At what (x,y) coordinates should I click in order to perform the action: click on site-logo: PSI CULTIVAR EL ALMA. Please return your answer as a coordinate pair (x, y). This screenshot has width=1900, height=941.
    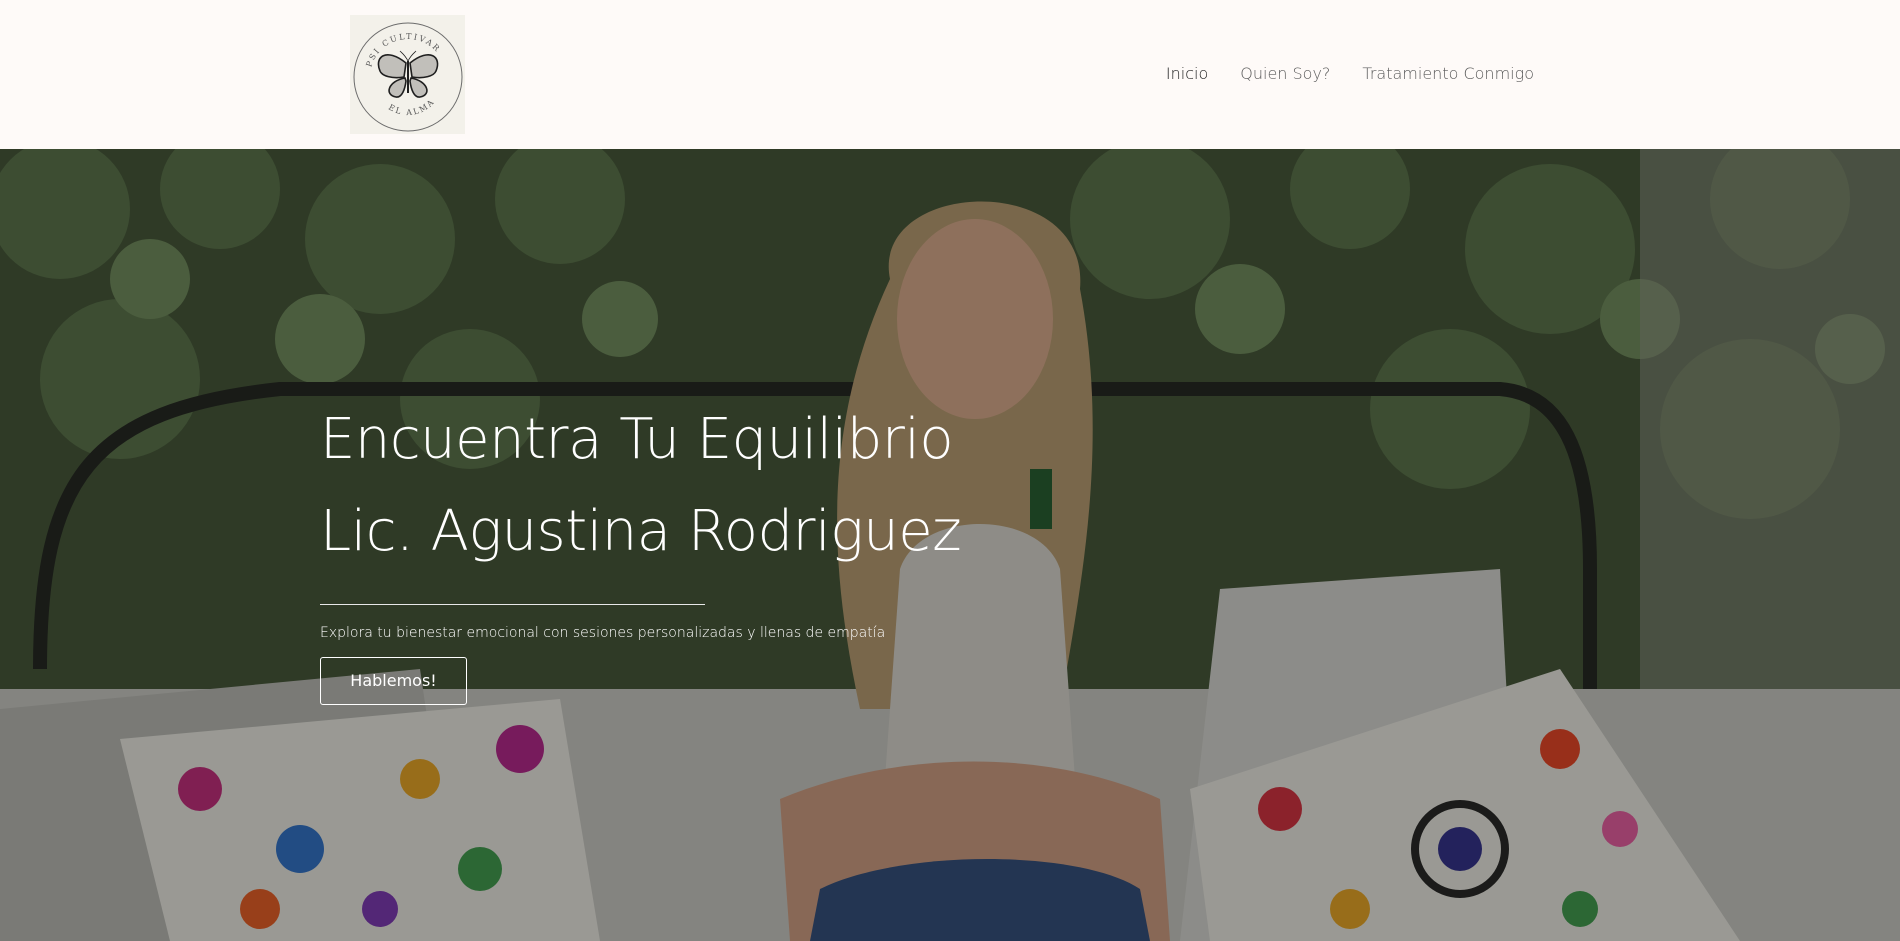
    Looking at the image, I should click on (407, 74).